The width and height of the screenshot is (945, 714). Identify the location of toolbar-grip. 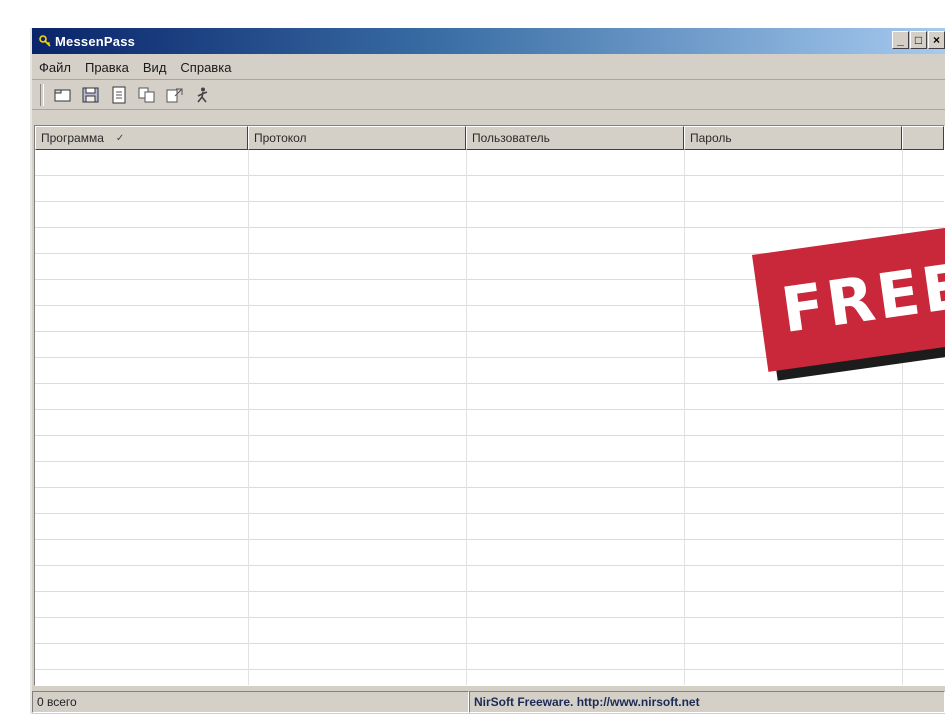
(42, 94).